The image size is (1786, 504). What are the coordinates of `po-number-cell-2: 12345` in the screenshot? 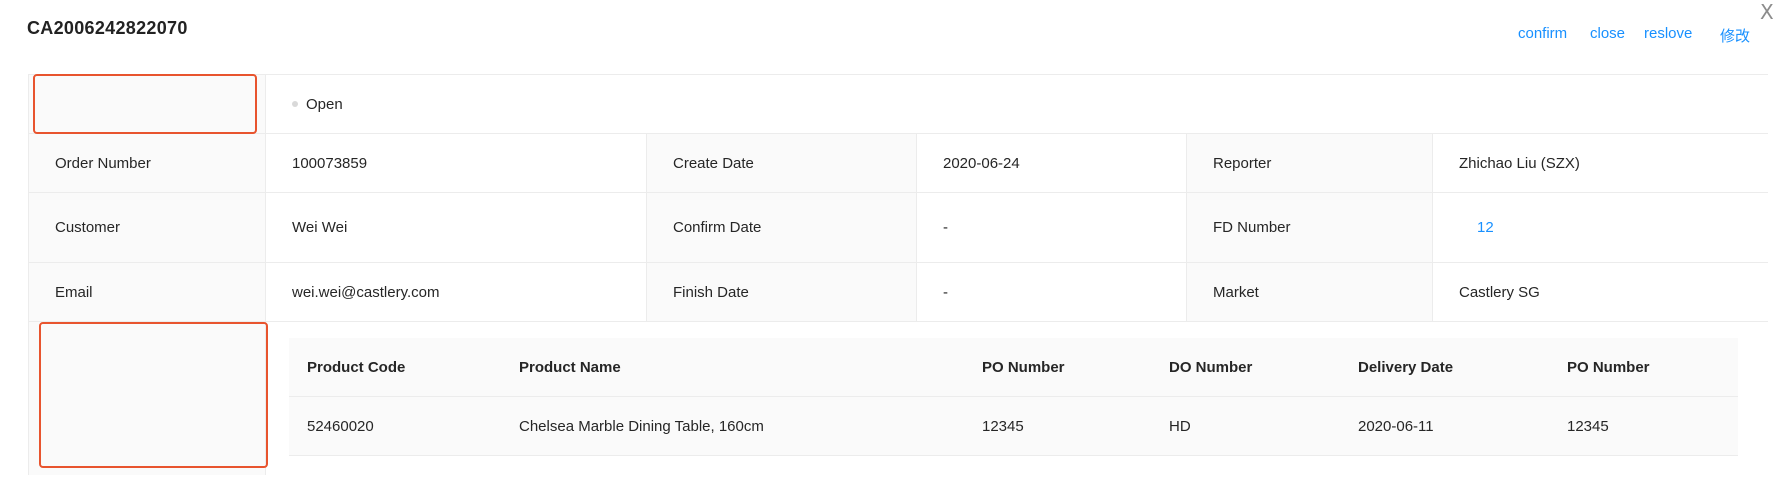 It's located at (1588, 426).